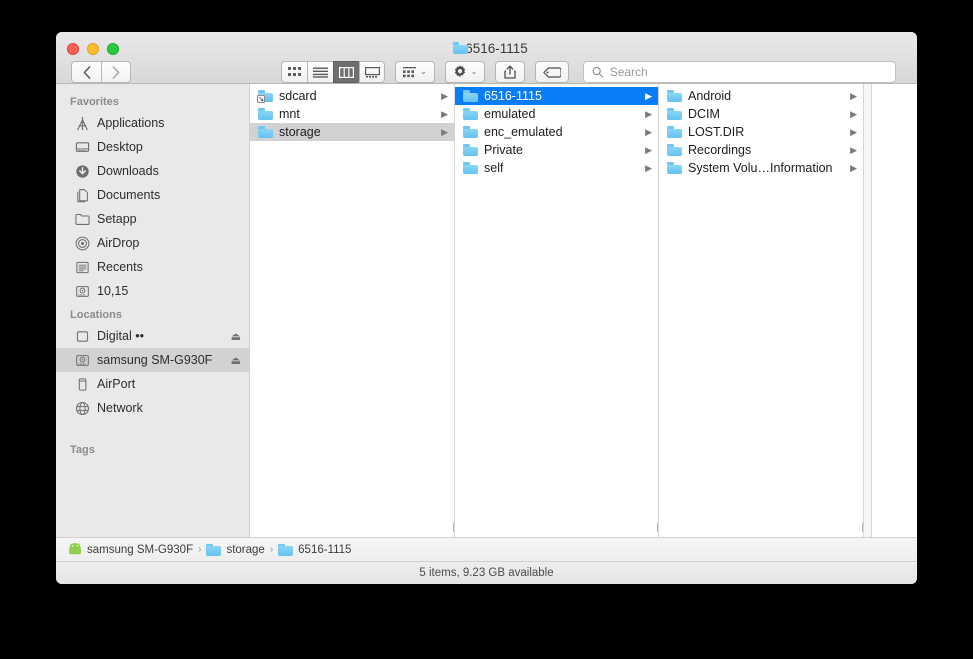  Describe the element at coordinates (352, 96) in the screenshot. I see `list-item: ↘ sdcard ▶` at that location.